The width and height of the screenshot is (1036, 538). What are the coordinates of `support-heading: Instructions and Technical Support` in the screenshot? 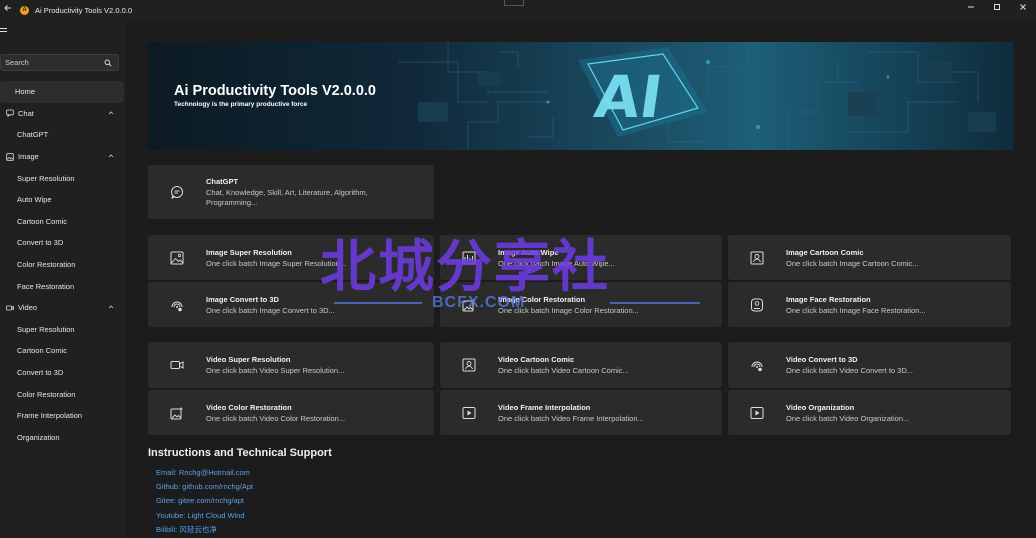 It's located at (240, 453).